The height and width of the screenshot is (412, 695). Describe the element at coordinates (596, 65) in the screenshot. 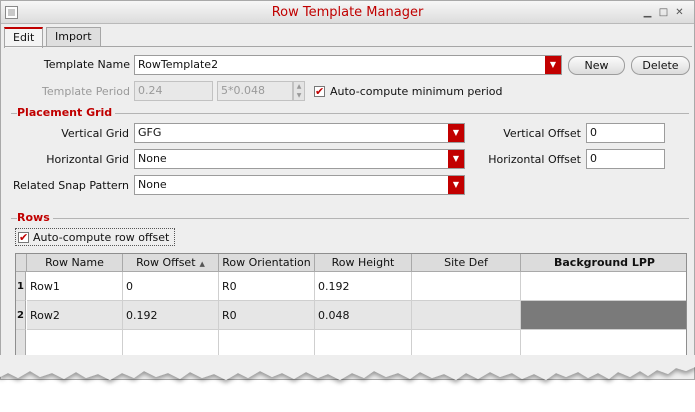

I see `new-button: New` at that location.